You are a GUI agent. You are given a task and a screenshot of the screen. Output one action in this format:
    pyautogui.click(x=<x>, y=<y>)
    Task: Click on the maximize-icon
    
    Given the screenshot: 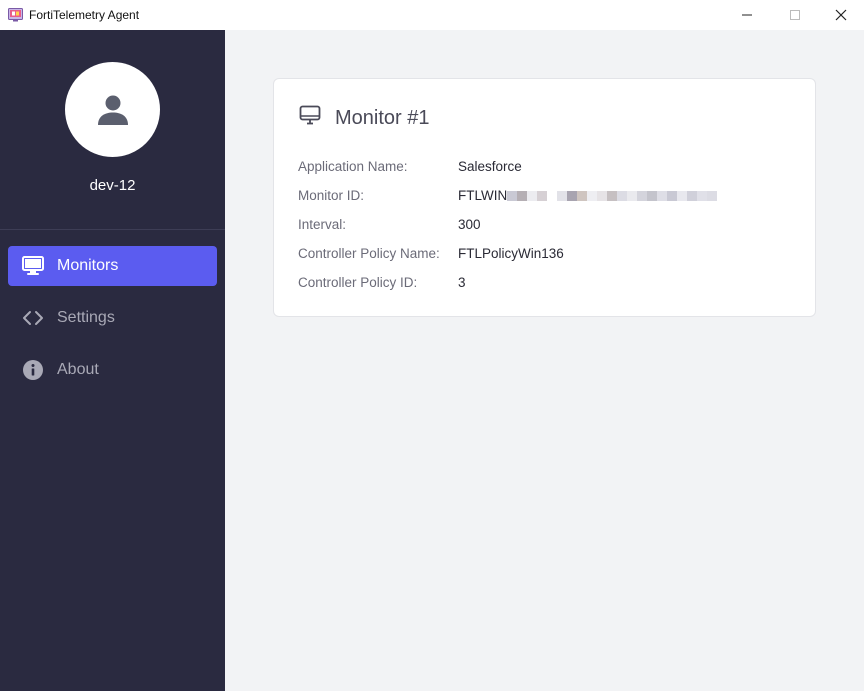 What is the action you would take?
    pyautogui.click(x=795, y=15)
    